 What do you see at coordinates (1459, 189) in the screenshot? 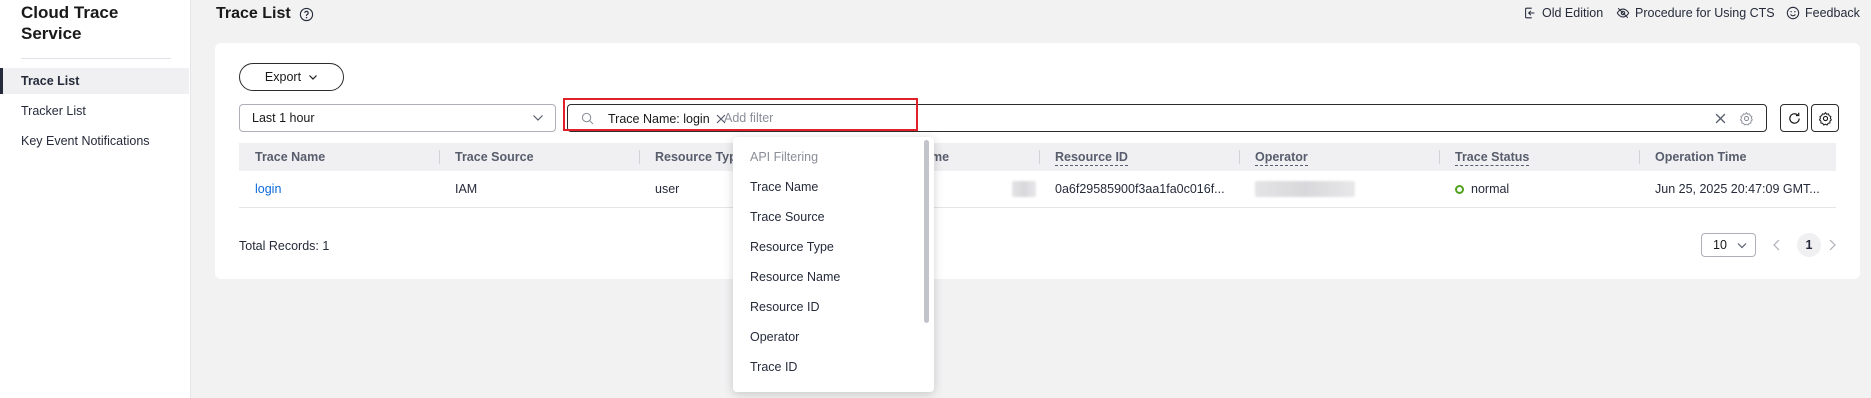
I see `status-normal-icon` at bounding box center [1459, 189].